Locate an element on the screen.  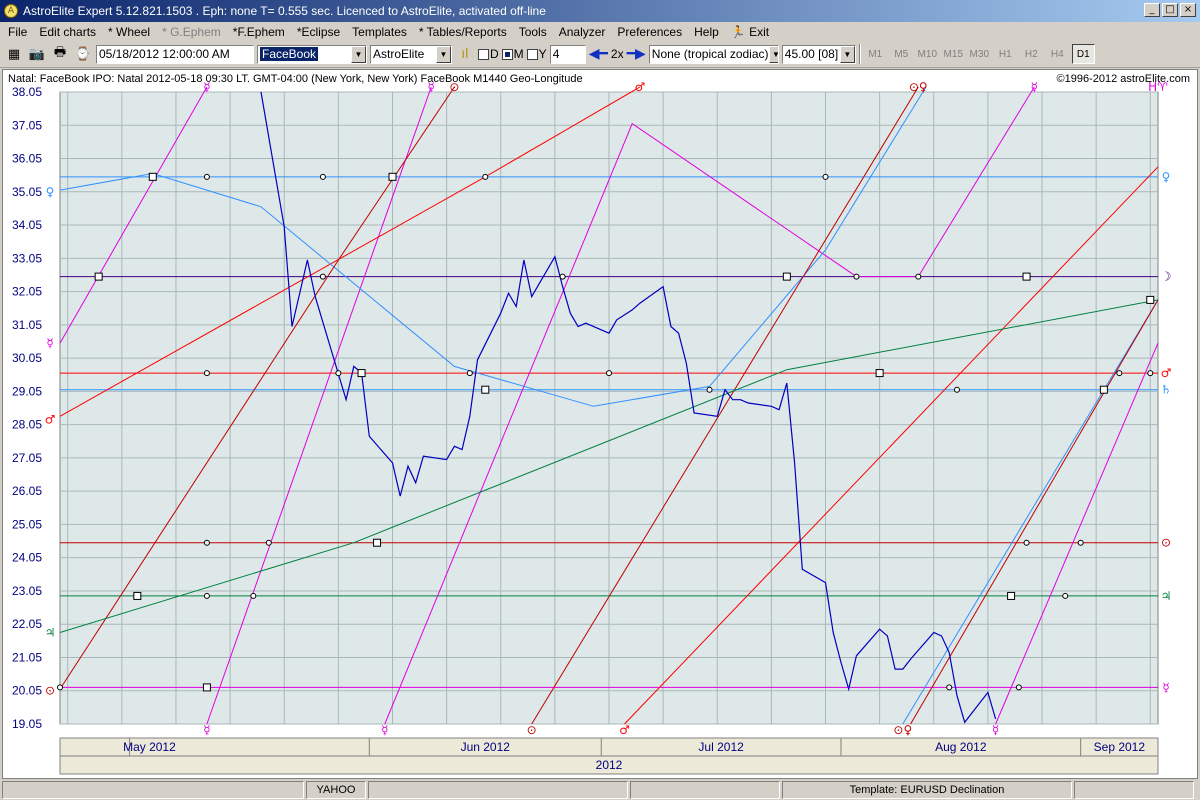
month-axis is located at coordinates (609, 747).